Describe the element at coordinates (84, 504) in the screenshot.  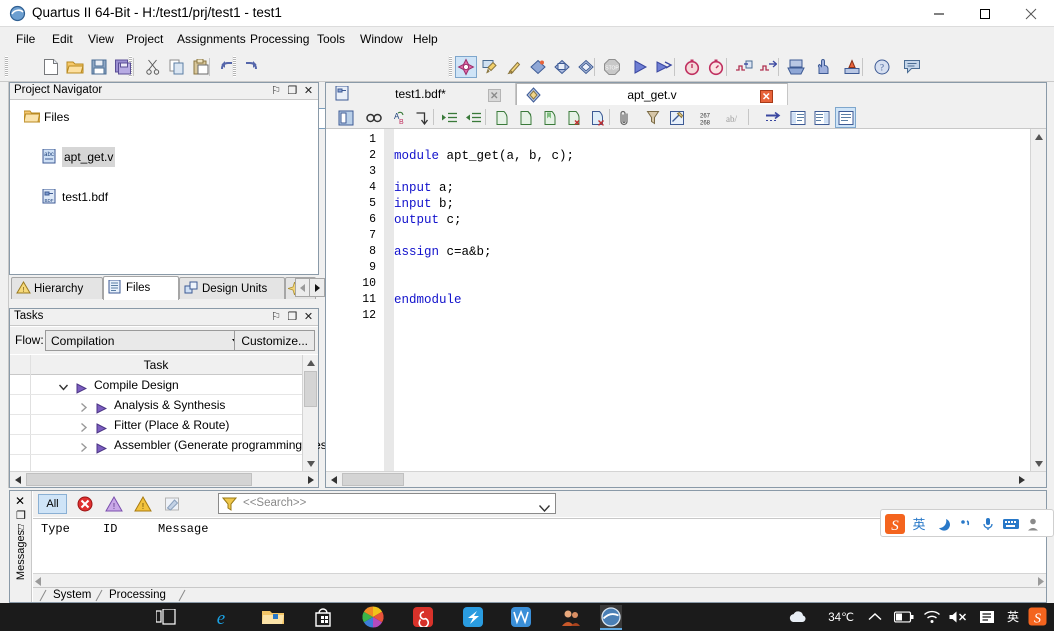
I see `filter-error-button` at that location.